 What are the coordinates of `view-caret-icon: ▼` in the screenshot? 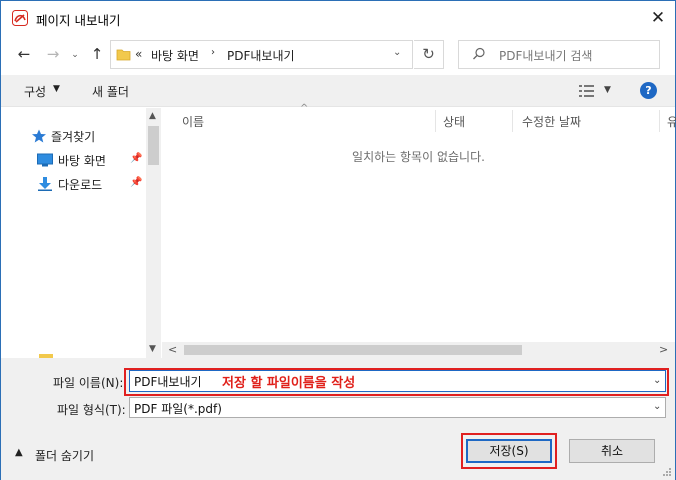 It's located at (607, 90).